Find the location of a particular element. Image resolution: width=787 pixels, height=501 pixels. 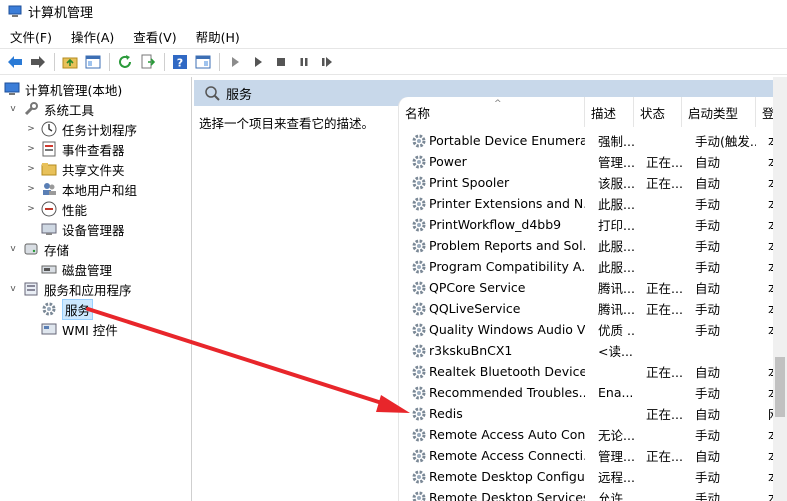

service-row: Remote Access Connecti...管理...正在...自动本 is located at coordinates (593, 455).